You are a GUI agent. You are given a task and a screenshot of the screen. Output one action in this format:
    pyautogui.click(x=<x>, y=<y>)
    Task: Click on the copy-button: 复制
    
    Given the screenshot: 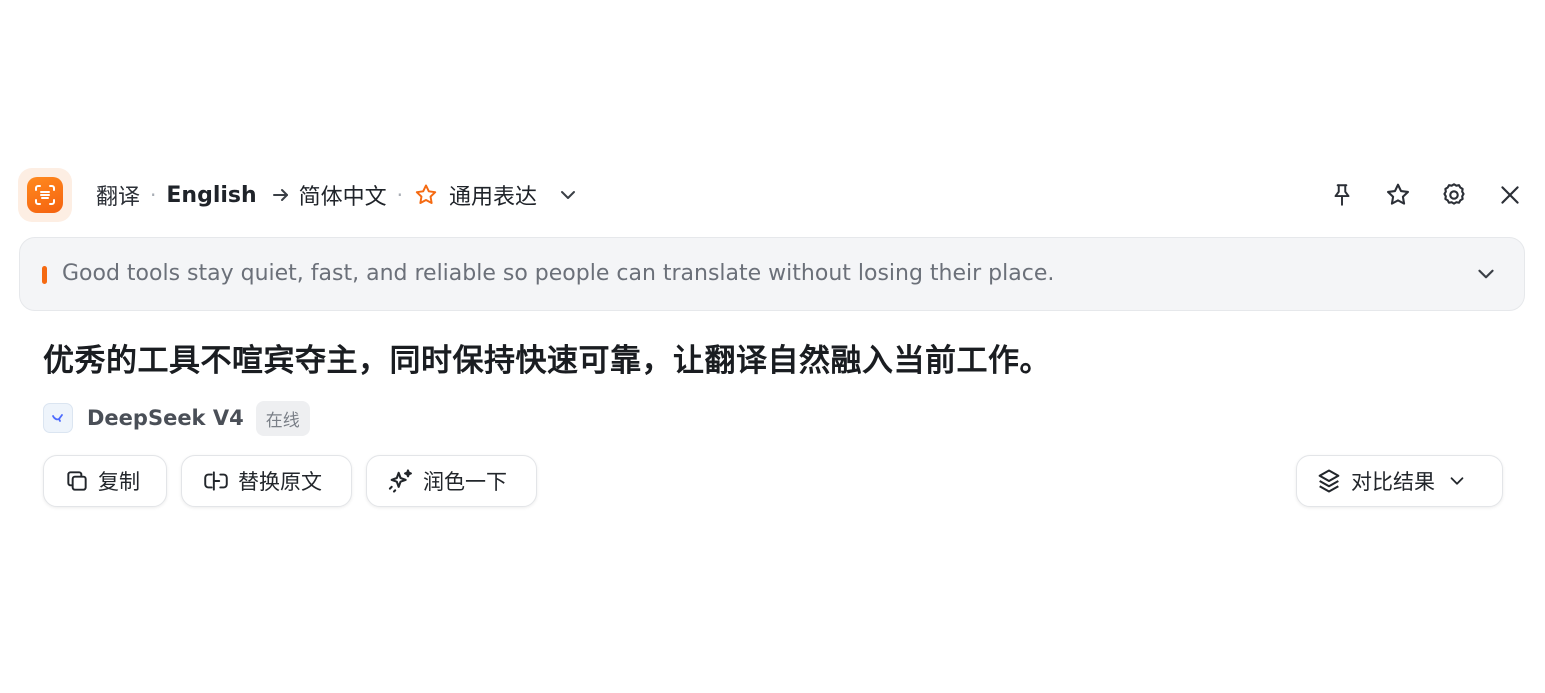 What is the action you would take?
    pyautogui.click(x=105, y=481)
    